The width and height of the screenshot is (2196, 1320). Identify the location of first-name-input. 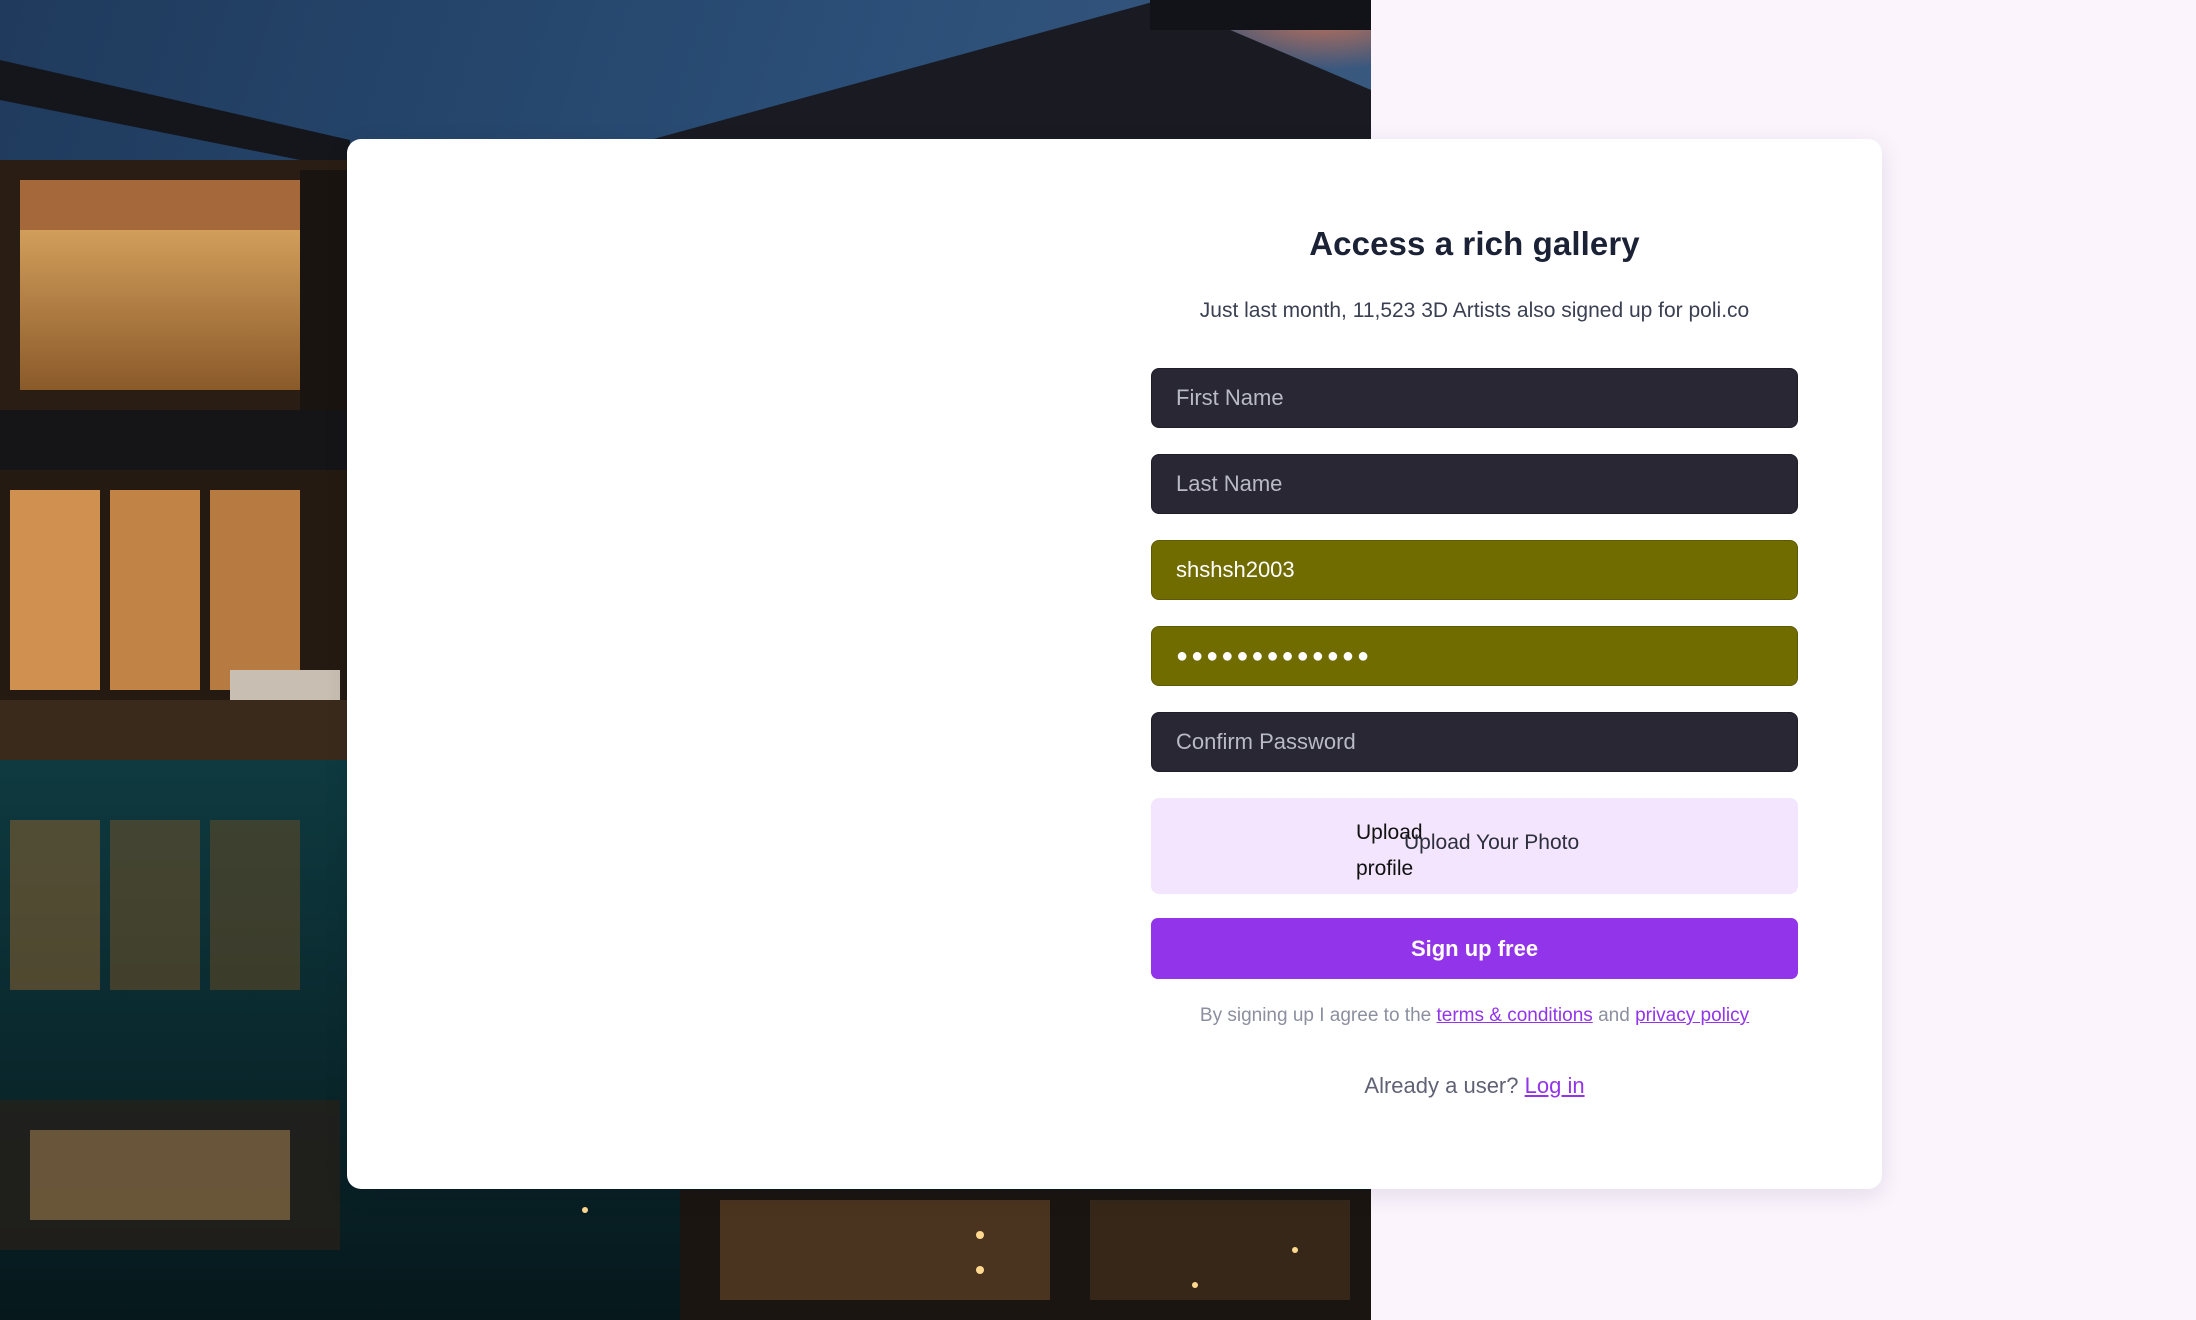
(1474, 398).